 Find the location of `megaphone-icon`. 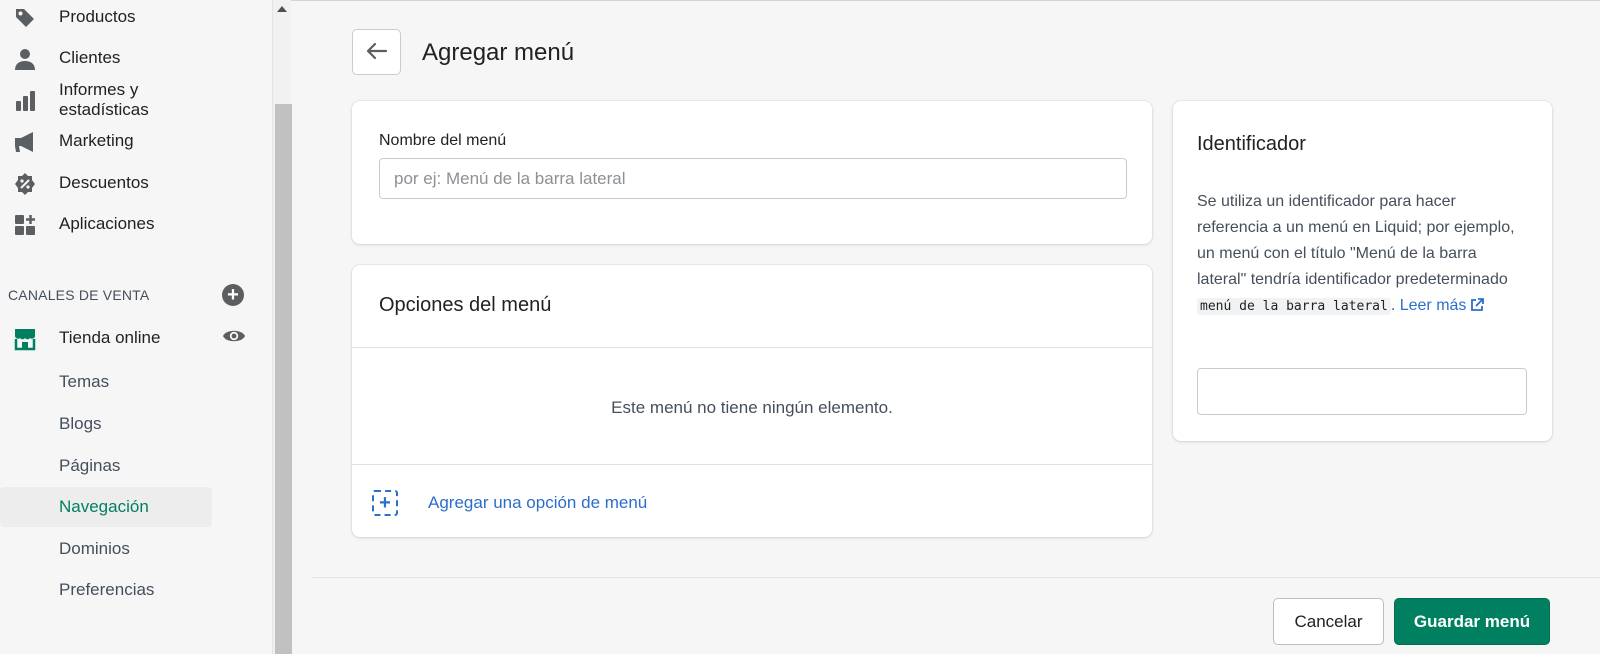

megaphone-icon is located at coordinates (25, 142).